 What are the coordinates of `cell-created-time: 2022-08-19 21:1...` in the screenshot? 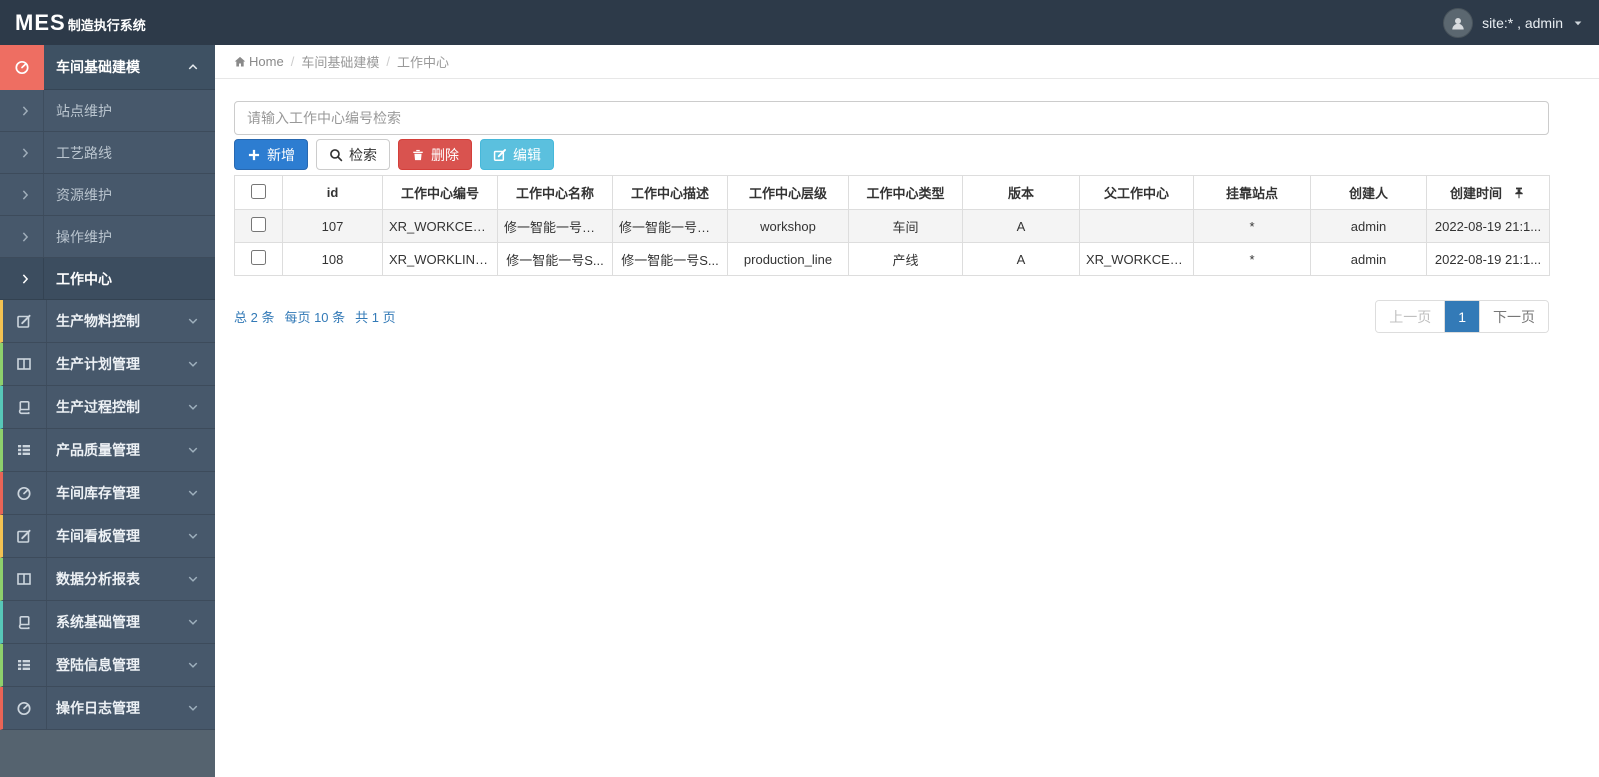 It's located at (1488, 226).